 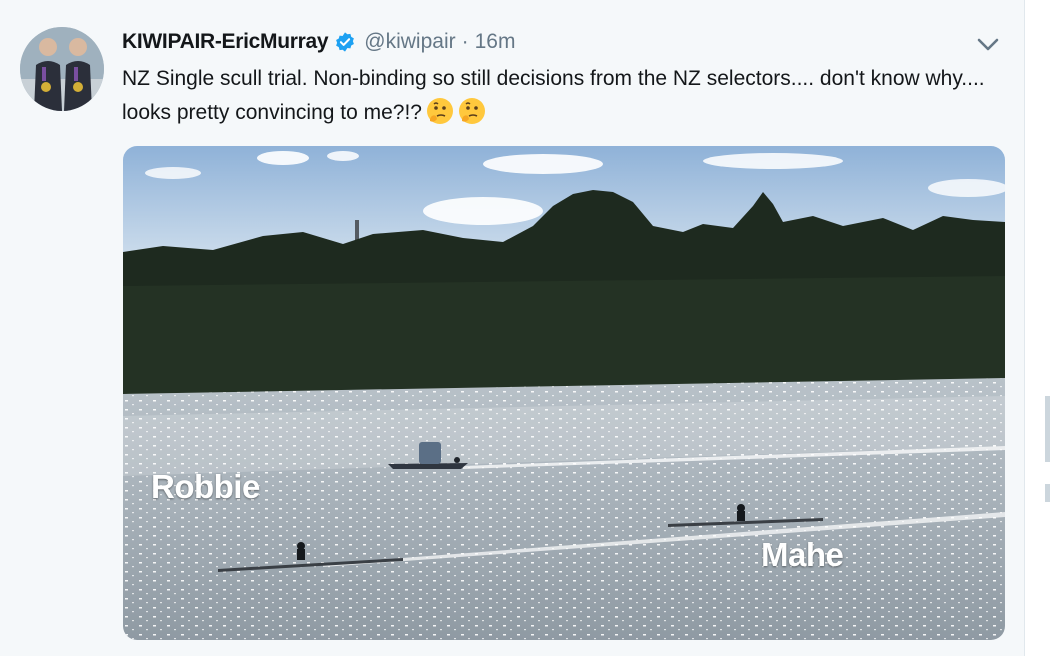 I want to click on photo-caption-left: Robbie, so click(x=205, y=486).